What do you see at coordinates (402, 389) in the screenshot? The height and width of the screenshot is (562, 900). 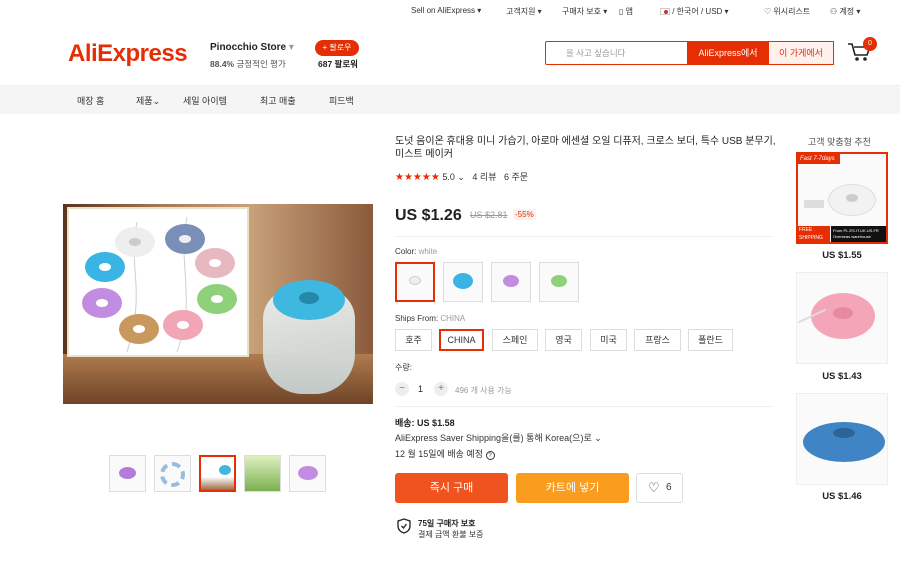 I see `quantity-decrease-button: −` at bounding box center [402, 389].